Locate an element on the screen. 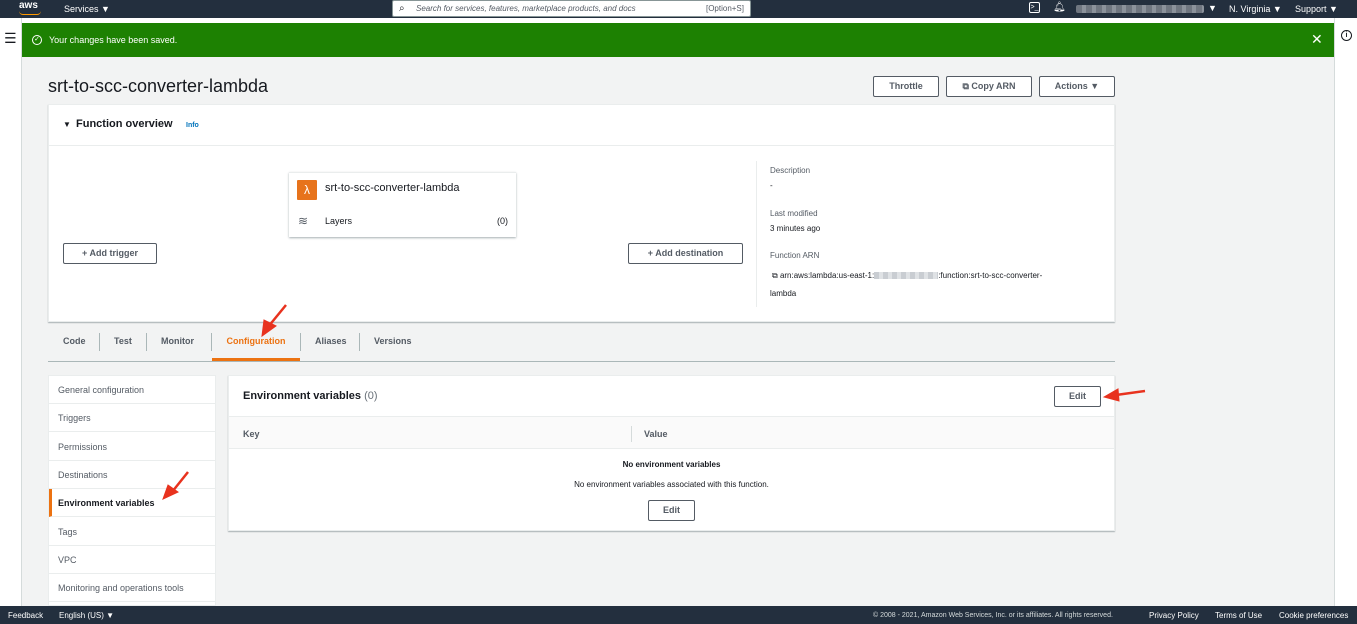  cloudshell-icon: >_ is located at coordinates (1034, 7).